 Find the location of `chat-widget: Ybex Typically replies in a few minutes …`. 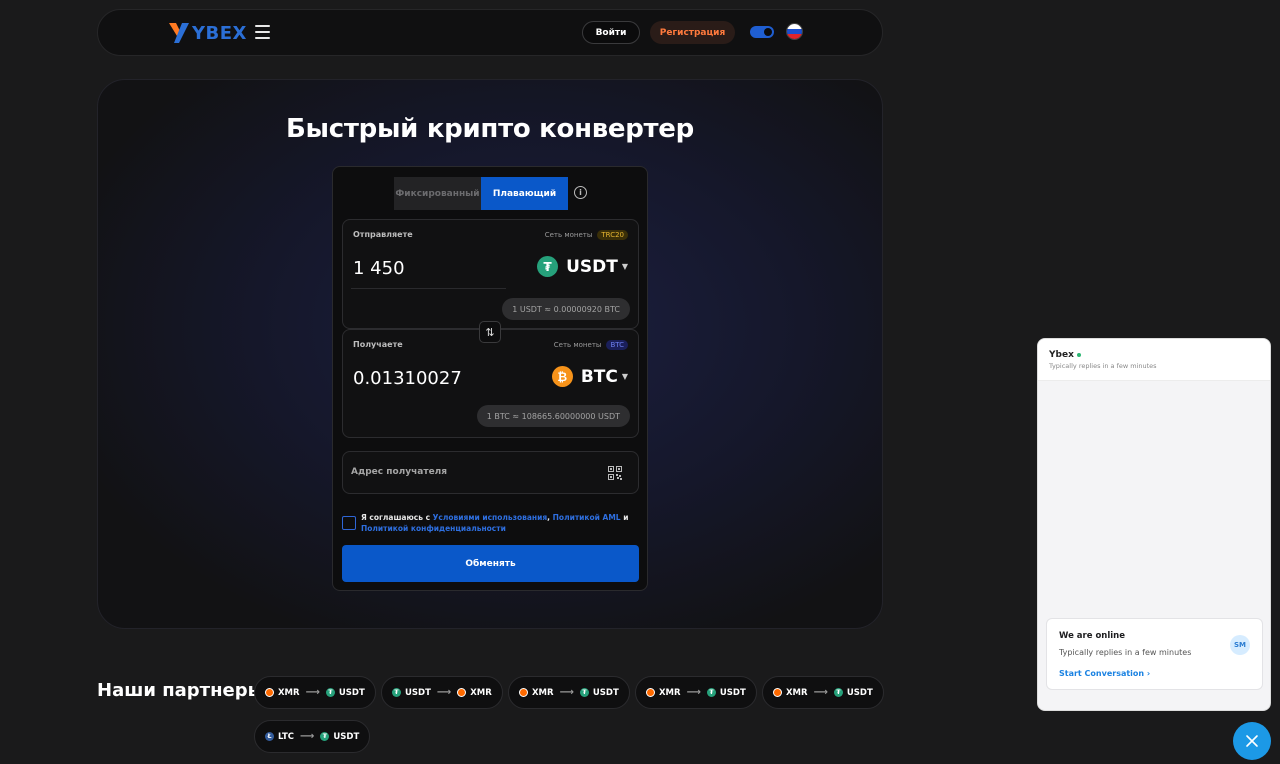

chat-widget: Ybex Typically replies in a few minutes … is located at coordinates (1154, 524).